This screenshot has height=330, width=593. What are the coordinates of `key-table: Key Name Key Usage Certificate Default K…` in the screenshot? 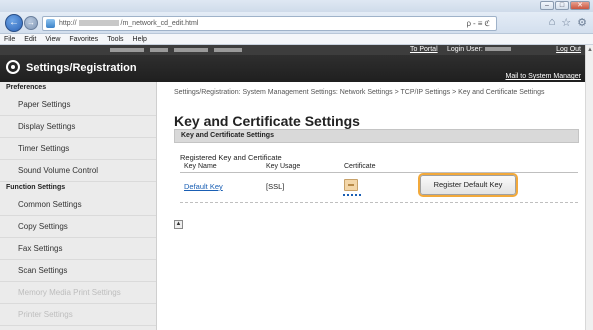 It's located at (379, 182).